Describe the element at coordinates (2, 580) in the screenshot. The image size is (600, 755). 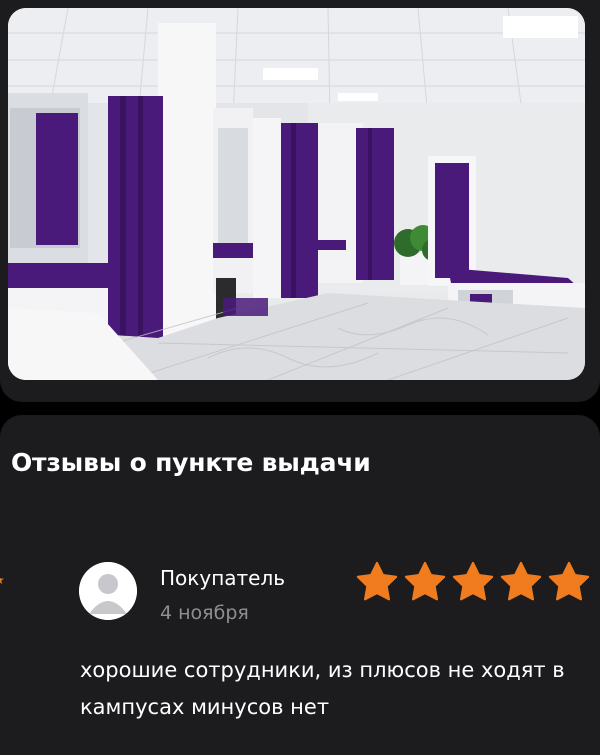
I see `partial-star-icon: ★` at that location.